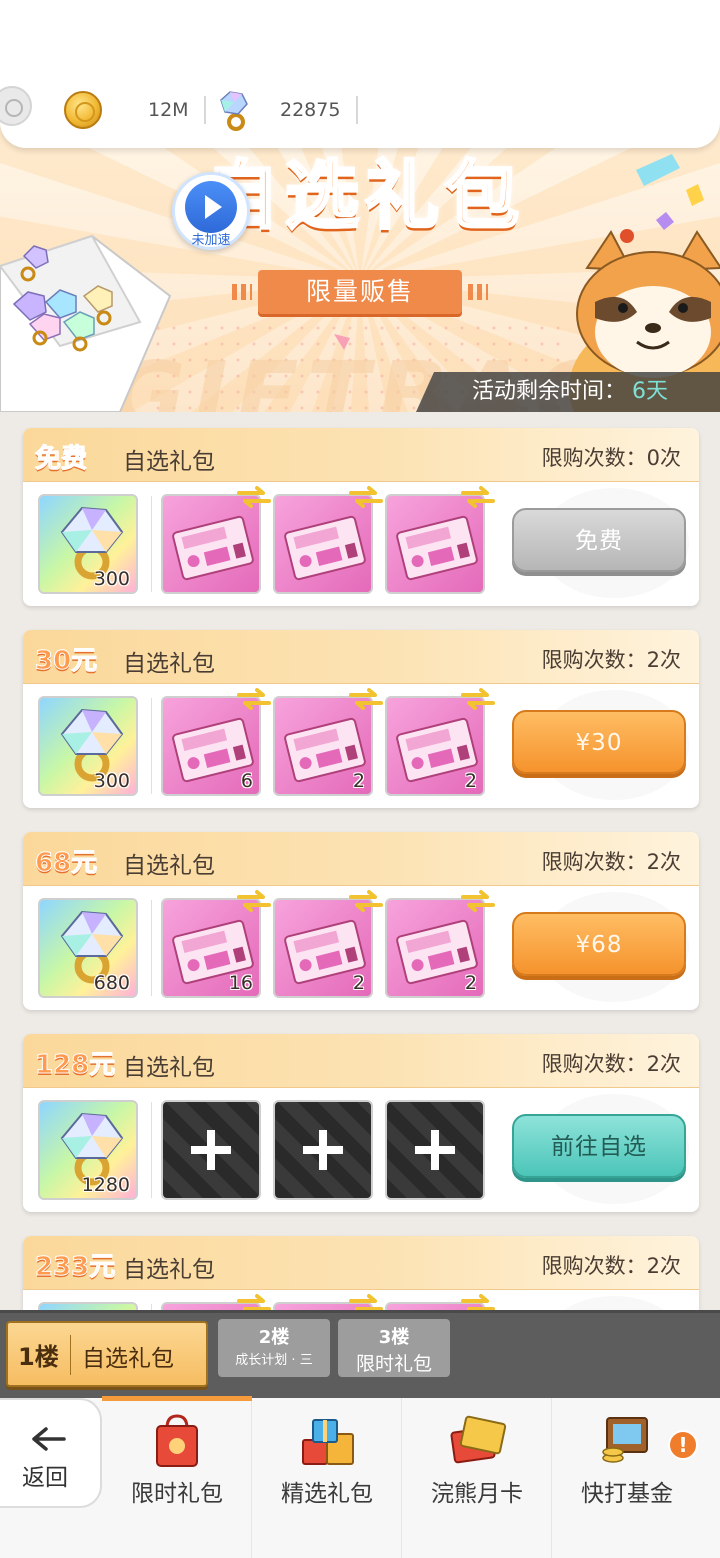 The image size is (720, 1558). I want to click on floor-label: 自选礼包, so click(128, 1359).